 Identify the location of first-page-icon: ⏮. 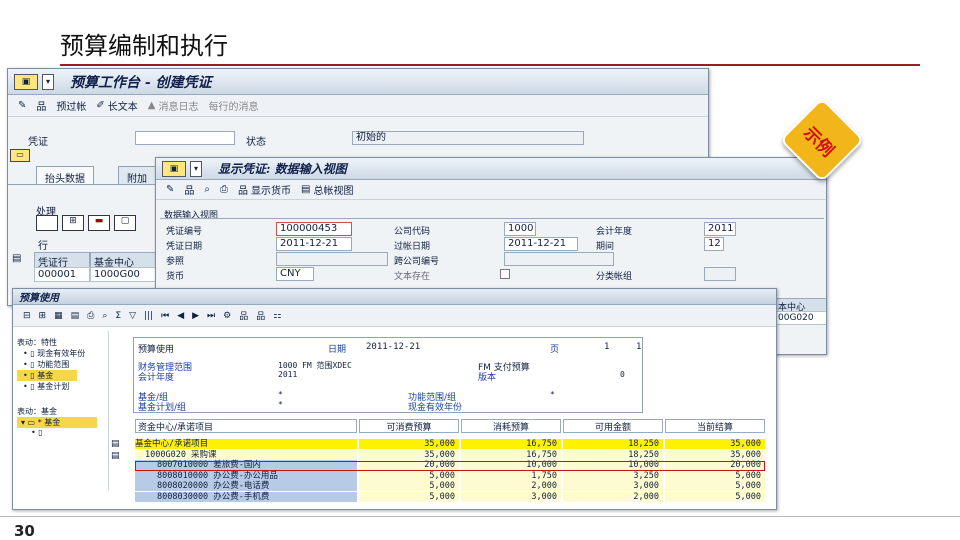
(165, 316).